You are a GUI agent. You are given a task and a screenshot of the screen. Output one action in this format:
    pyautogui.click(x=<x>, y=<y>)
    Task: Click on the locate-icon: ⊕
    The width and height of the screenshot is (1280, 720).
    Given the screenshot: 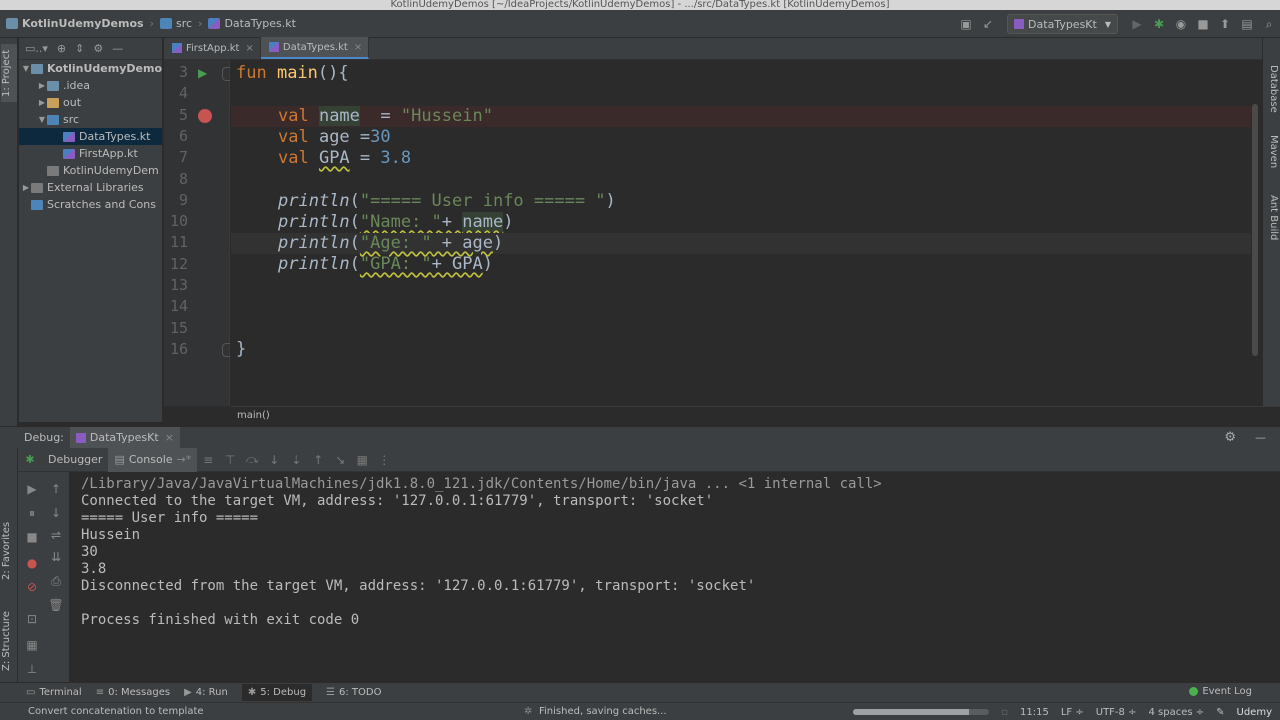 What is the action you would take?
    pyautogui.click(x=61, y=48)
    